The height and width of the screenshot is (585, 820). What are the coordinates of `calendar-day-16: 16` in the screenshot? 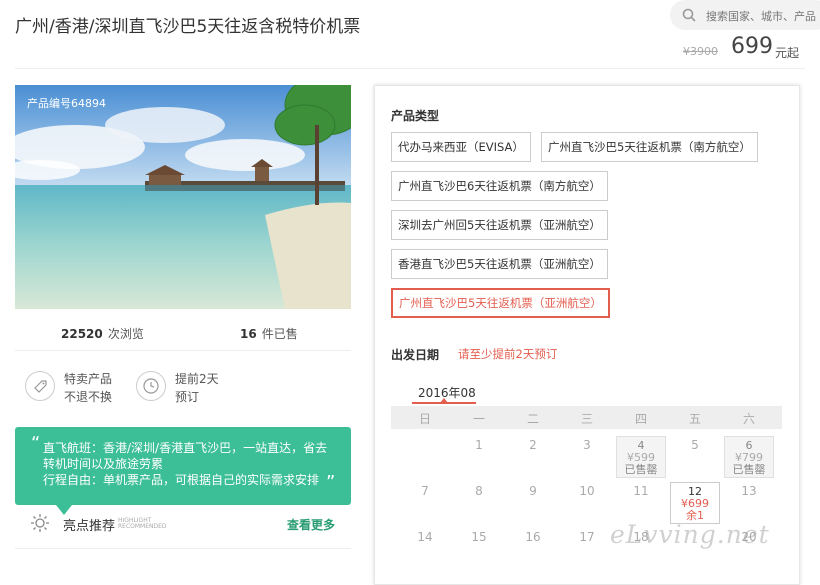 It's located at (533, 537).